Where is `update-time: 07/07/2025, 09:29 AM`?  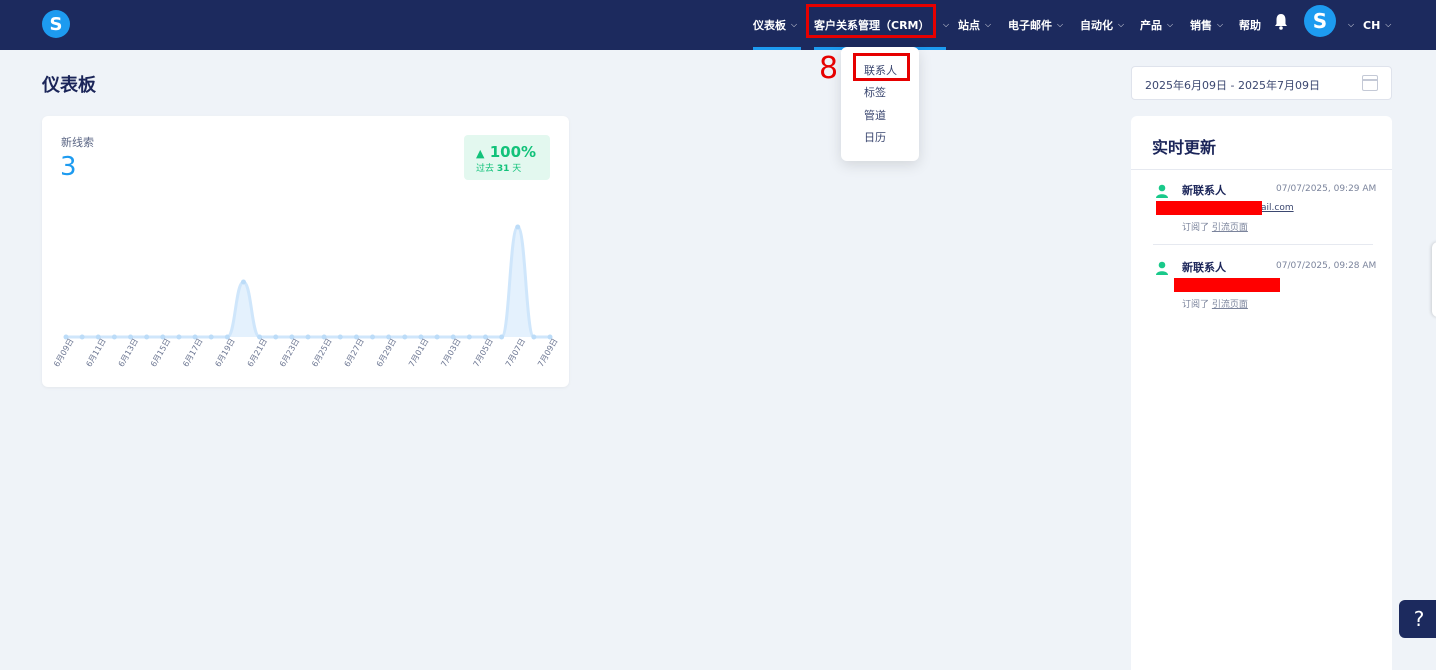
update-time: 07/07/2025, 09:29 AM is located at coordinates (1326, 189).